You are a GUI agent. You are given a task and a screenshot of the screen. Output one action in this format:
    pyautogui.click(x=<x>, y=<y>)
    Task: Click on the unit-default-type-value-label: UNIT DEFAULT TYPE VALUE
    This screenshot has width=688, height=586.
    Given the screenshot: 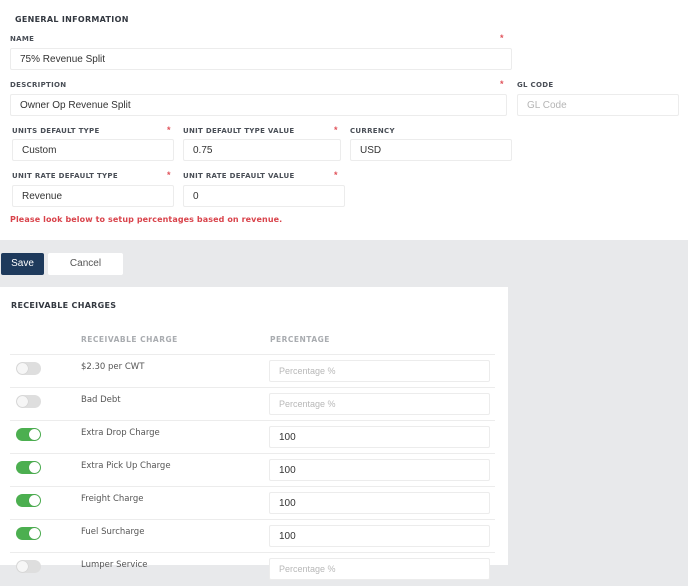 What is the action you would take?
    pyautogui.click(x=239, y=131)
    